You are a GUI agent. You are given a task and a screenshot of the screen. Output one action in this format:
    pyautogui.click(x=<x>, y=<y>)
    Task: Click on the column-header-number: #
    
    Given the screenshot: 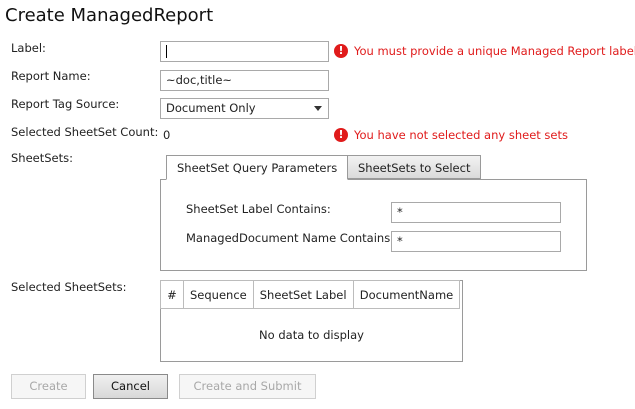 What is the action you would take?
    pyautogui.click(x=172, y=294)
    